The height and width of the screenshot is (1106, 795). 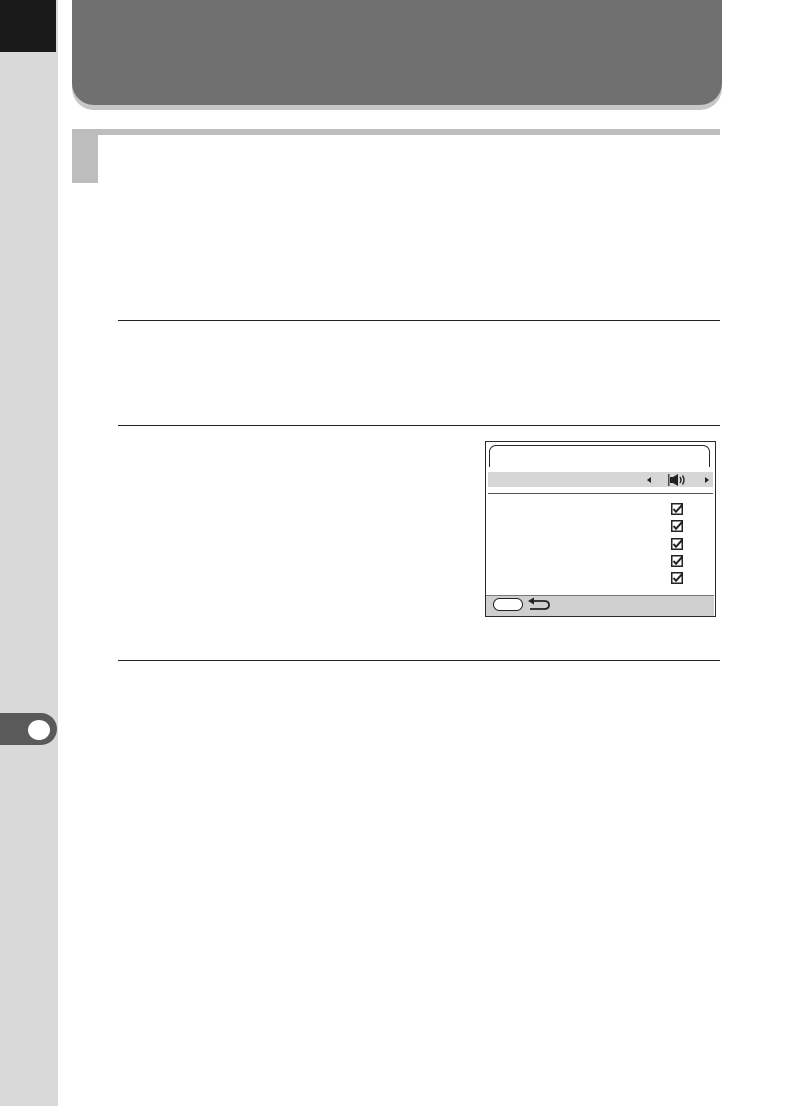 What do you see at coordinates (600, 493) in the screenshot?
I see `screen-divider` at bounding box center [600, 493].